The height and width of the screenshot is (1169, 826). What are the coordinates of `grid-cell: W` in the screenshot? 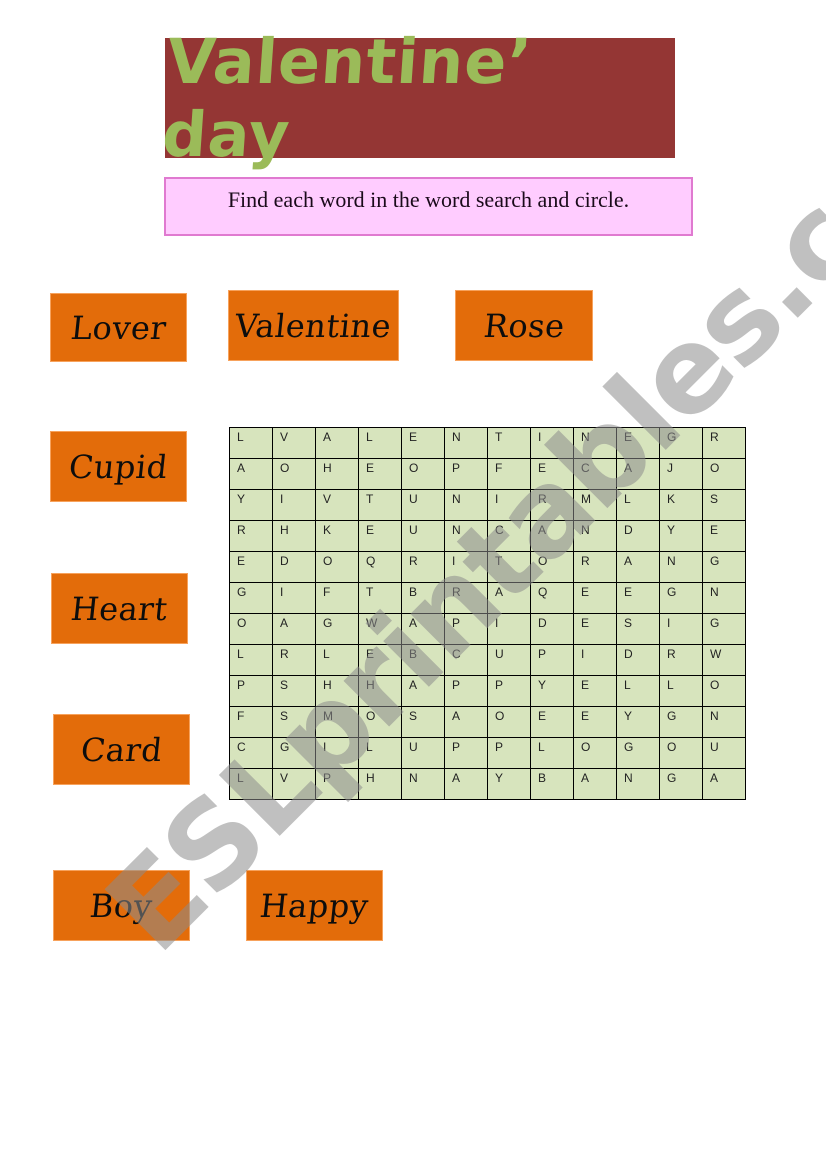 It's located at (724, 660).